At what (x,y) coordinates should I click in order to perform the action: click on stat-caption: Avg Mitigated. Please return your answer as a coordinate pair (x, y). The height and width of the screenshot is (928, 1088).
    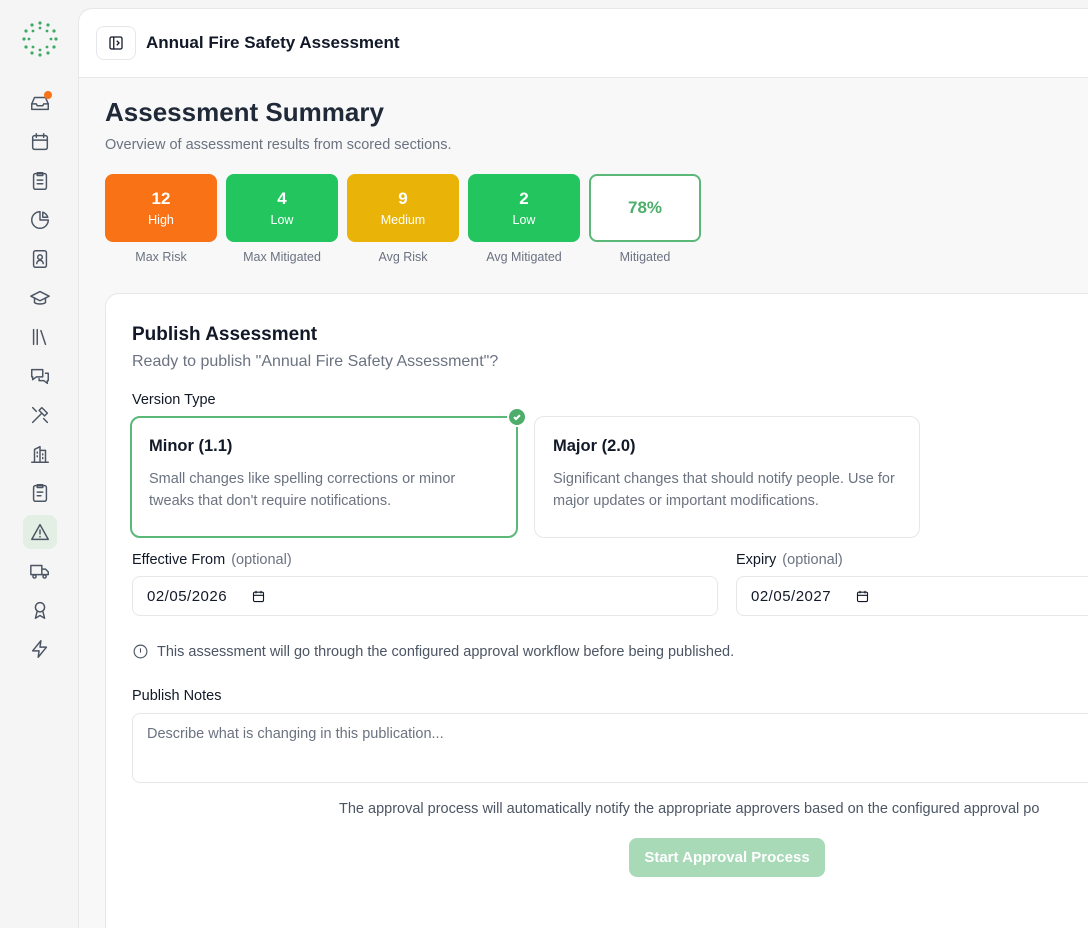
    Looking at the image, I should click on (524, 257).